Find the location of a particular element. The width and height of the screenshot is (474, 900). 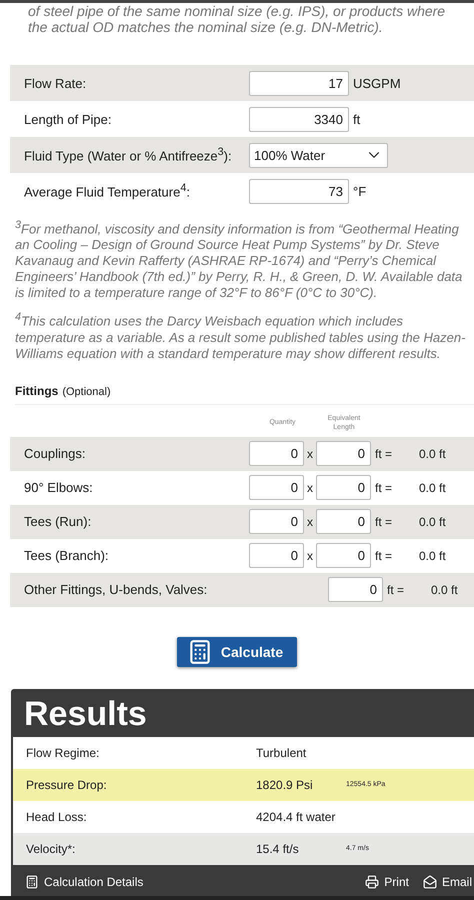

print-link: Print is located at coordinates (387, 881).